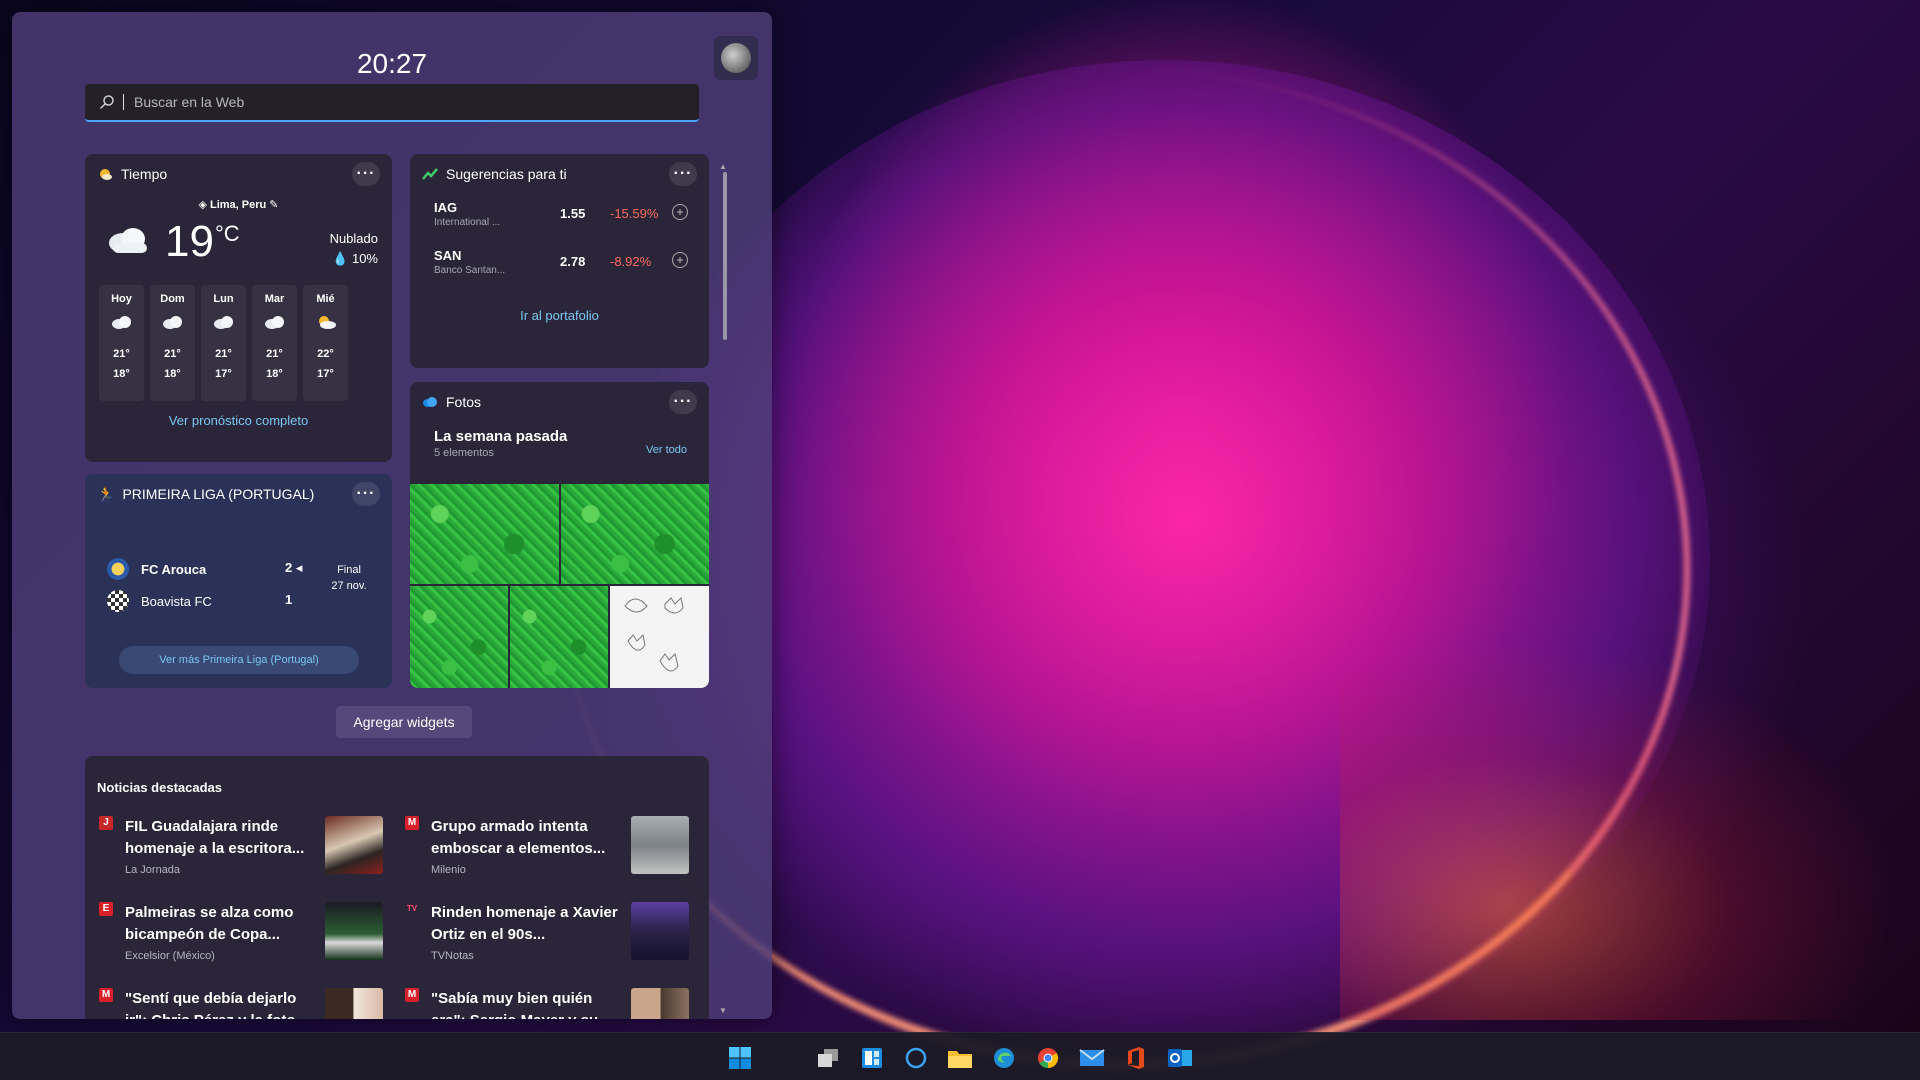 The height and width of the screenshot is (1080, 1920). What do you see at coordinates (342, 258) in the screenshot?
I see `raindrop-icon: 💧` at bounding box center [342, 258].